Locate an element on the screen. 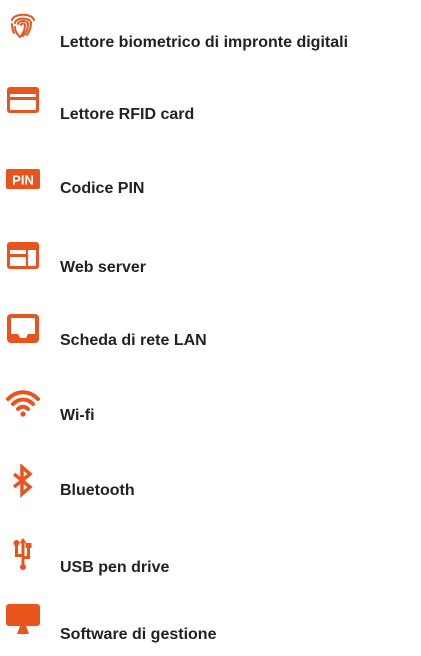 The height and width of the screenshot is (656, 421). feature-label: Web server is located at coordinates (103, 267).